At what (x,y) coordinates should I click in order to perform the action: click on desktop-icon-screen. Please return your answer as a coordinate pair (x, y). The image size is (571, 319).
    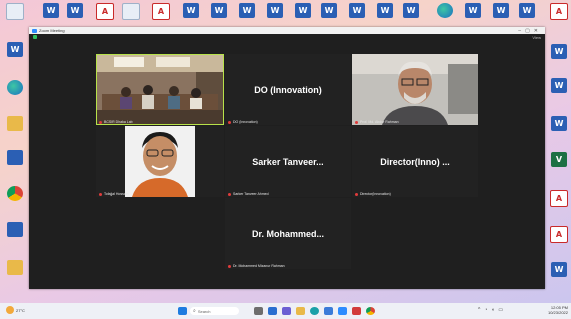
    Looking at the image, I should click on (15, 157).